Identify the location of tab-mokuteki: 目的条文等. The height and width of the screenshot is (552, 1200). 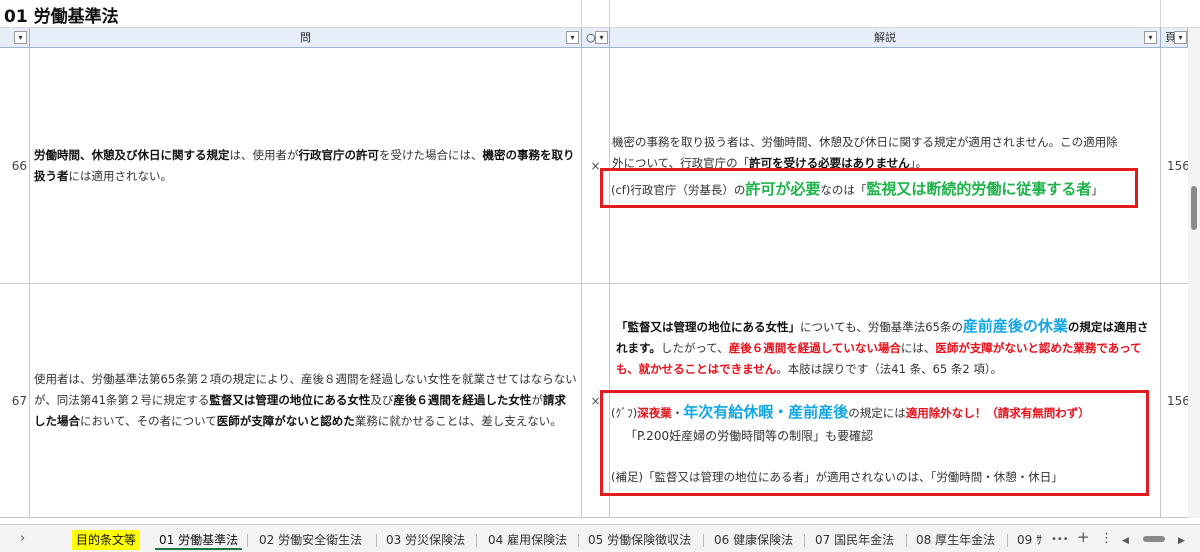
(106, 540).